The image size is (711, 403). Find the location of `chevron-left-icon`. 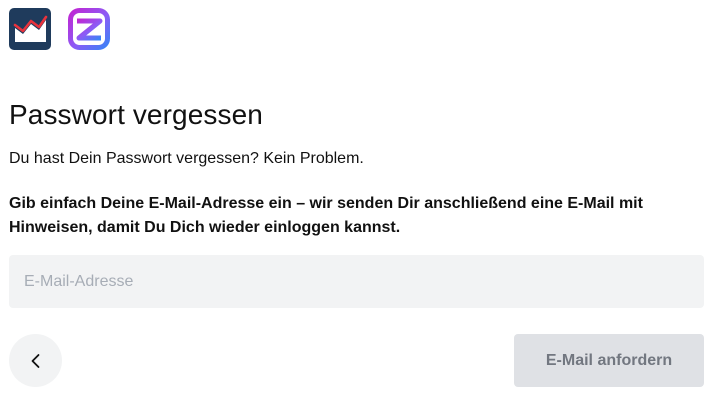

chevron-left-icon is located at coordinates (35, 360).